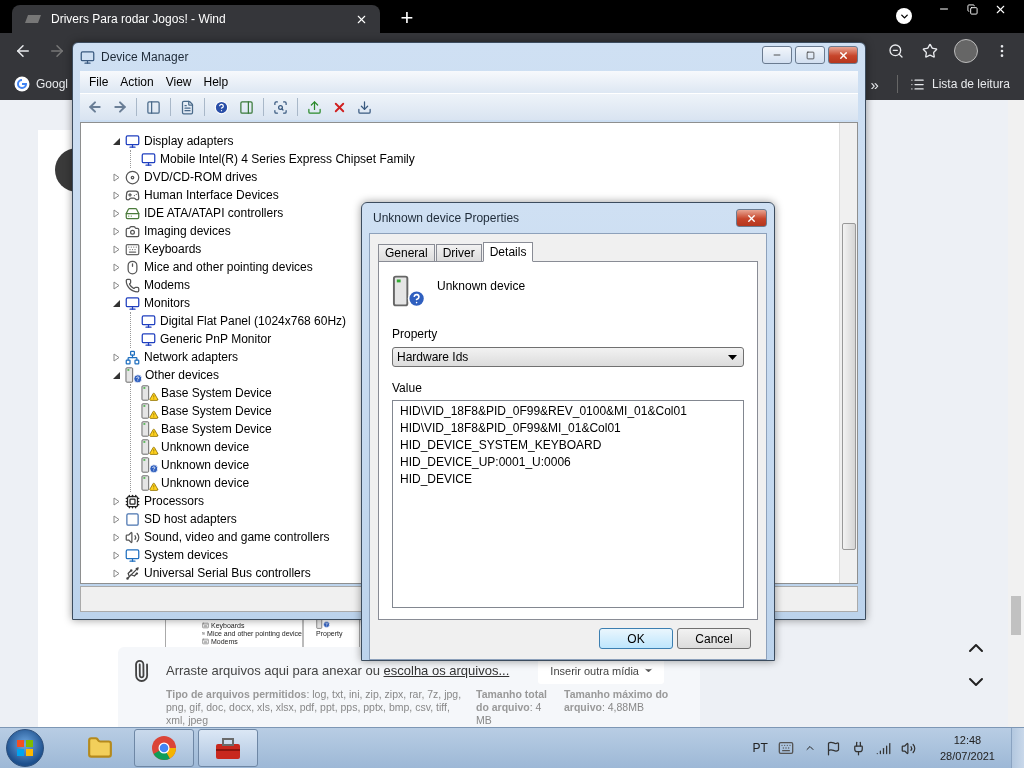 Image resolution: width=1024 pixels, height=768 pixels. What do you see at coordinates (966, 50) in the screenshot?
I see `profile-avatar` at bounding box center [966, 50].